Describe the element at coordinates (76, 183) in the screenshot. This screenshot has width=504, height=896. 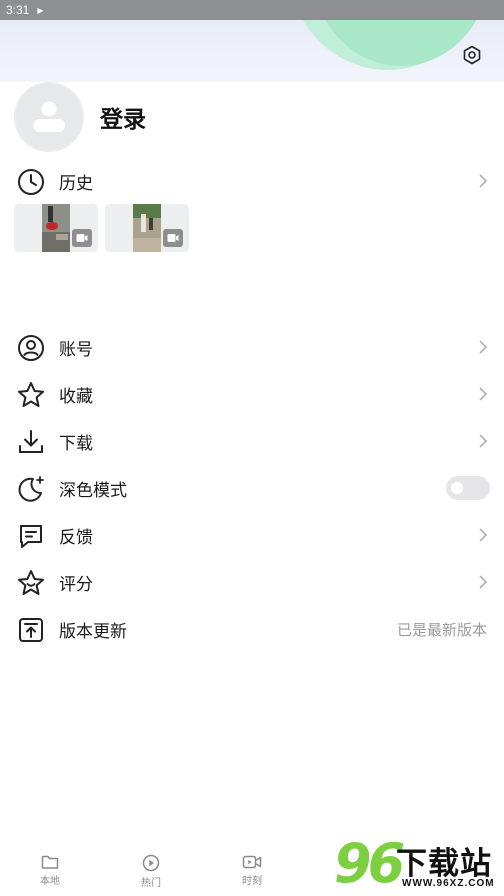
I see `history-label: 历史` at that location.